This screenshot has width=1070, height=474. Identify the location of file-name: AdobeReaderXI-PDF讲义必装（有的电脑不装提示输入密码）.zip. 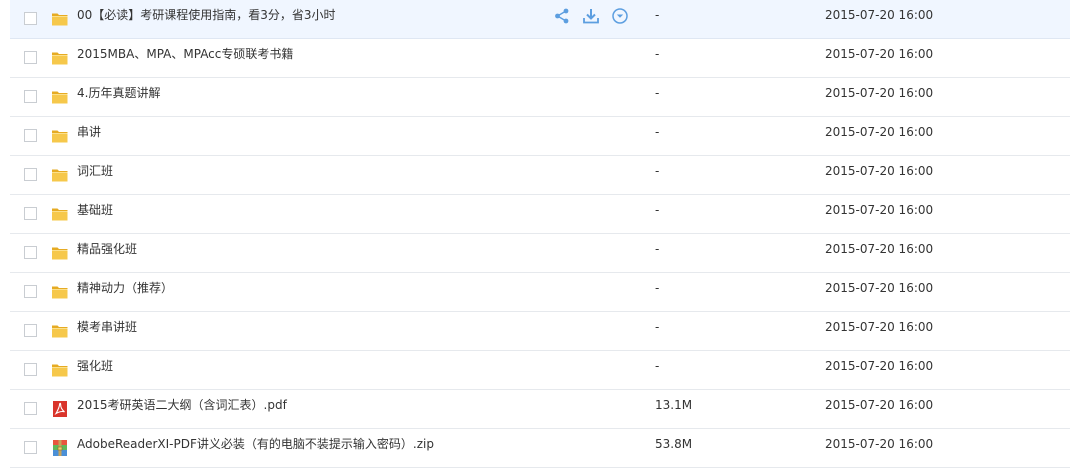
(255, 444).